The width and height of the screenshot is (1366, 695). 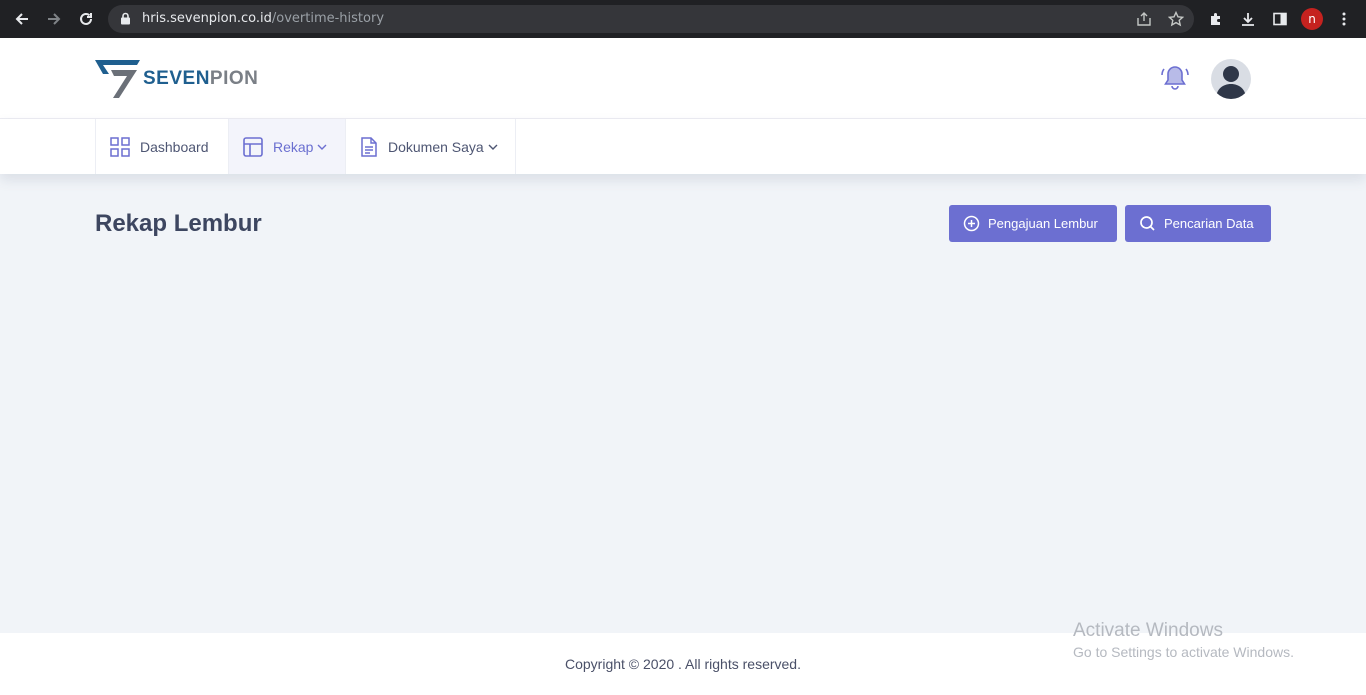 What do you see at coordinates (1280, 19) in the screenshot?
I see `side-panel-icon` at bounding box center [1280, 19].